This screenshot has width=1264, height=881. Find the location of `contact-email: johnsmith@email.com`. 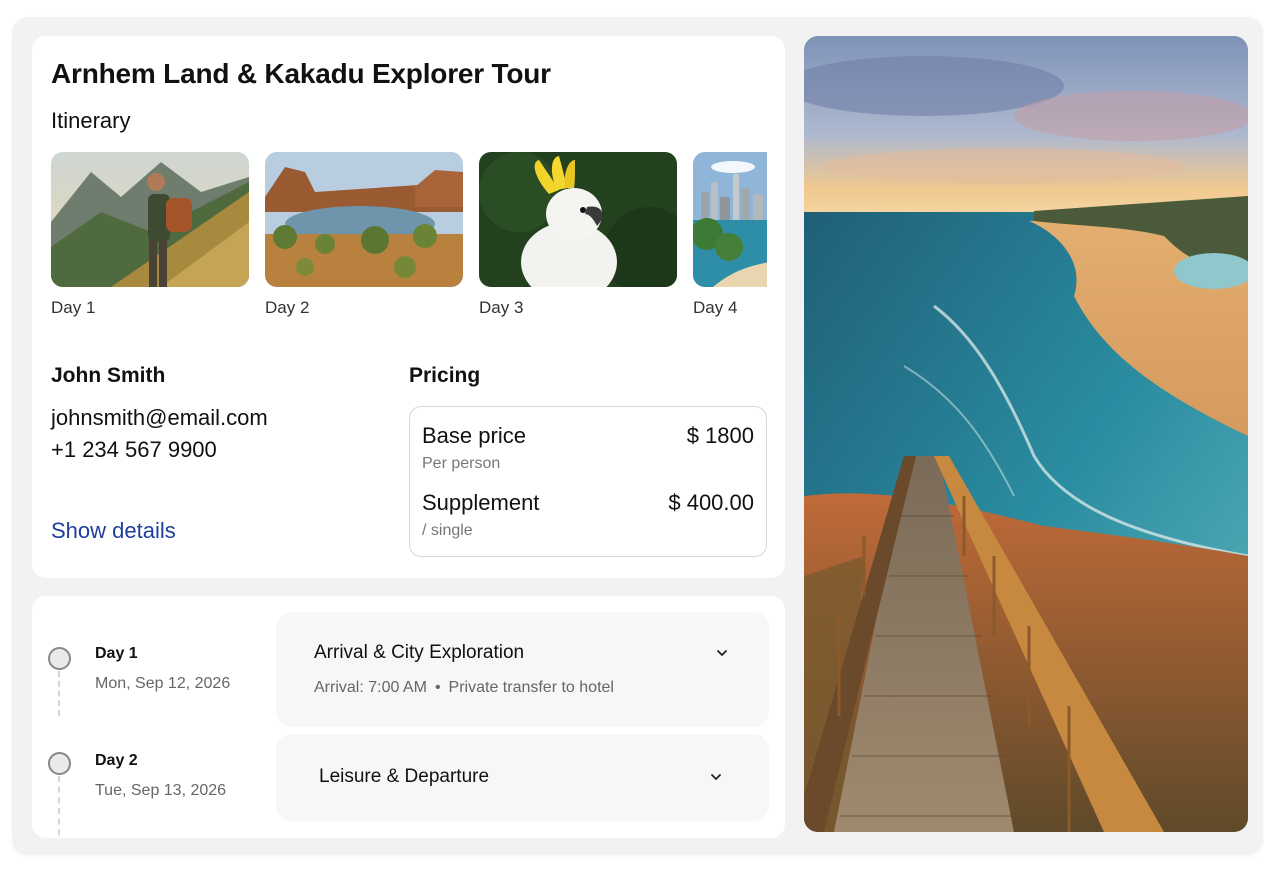

contact-email: johnsmith@email.com is located at coordinates (159, 417).